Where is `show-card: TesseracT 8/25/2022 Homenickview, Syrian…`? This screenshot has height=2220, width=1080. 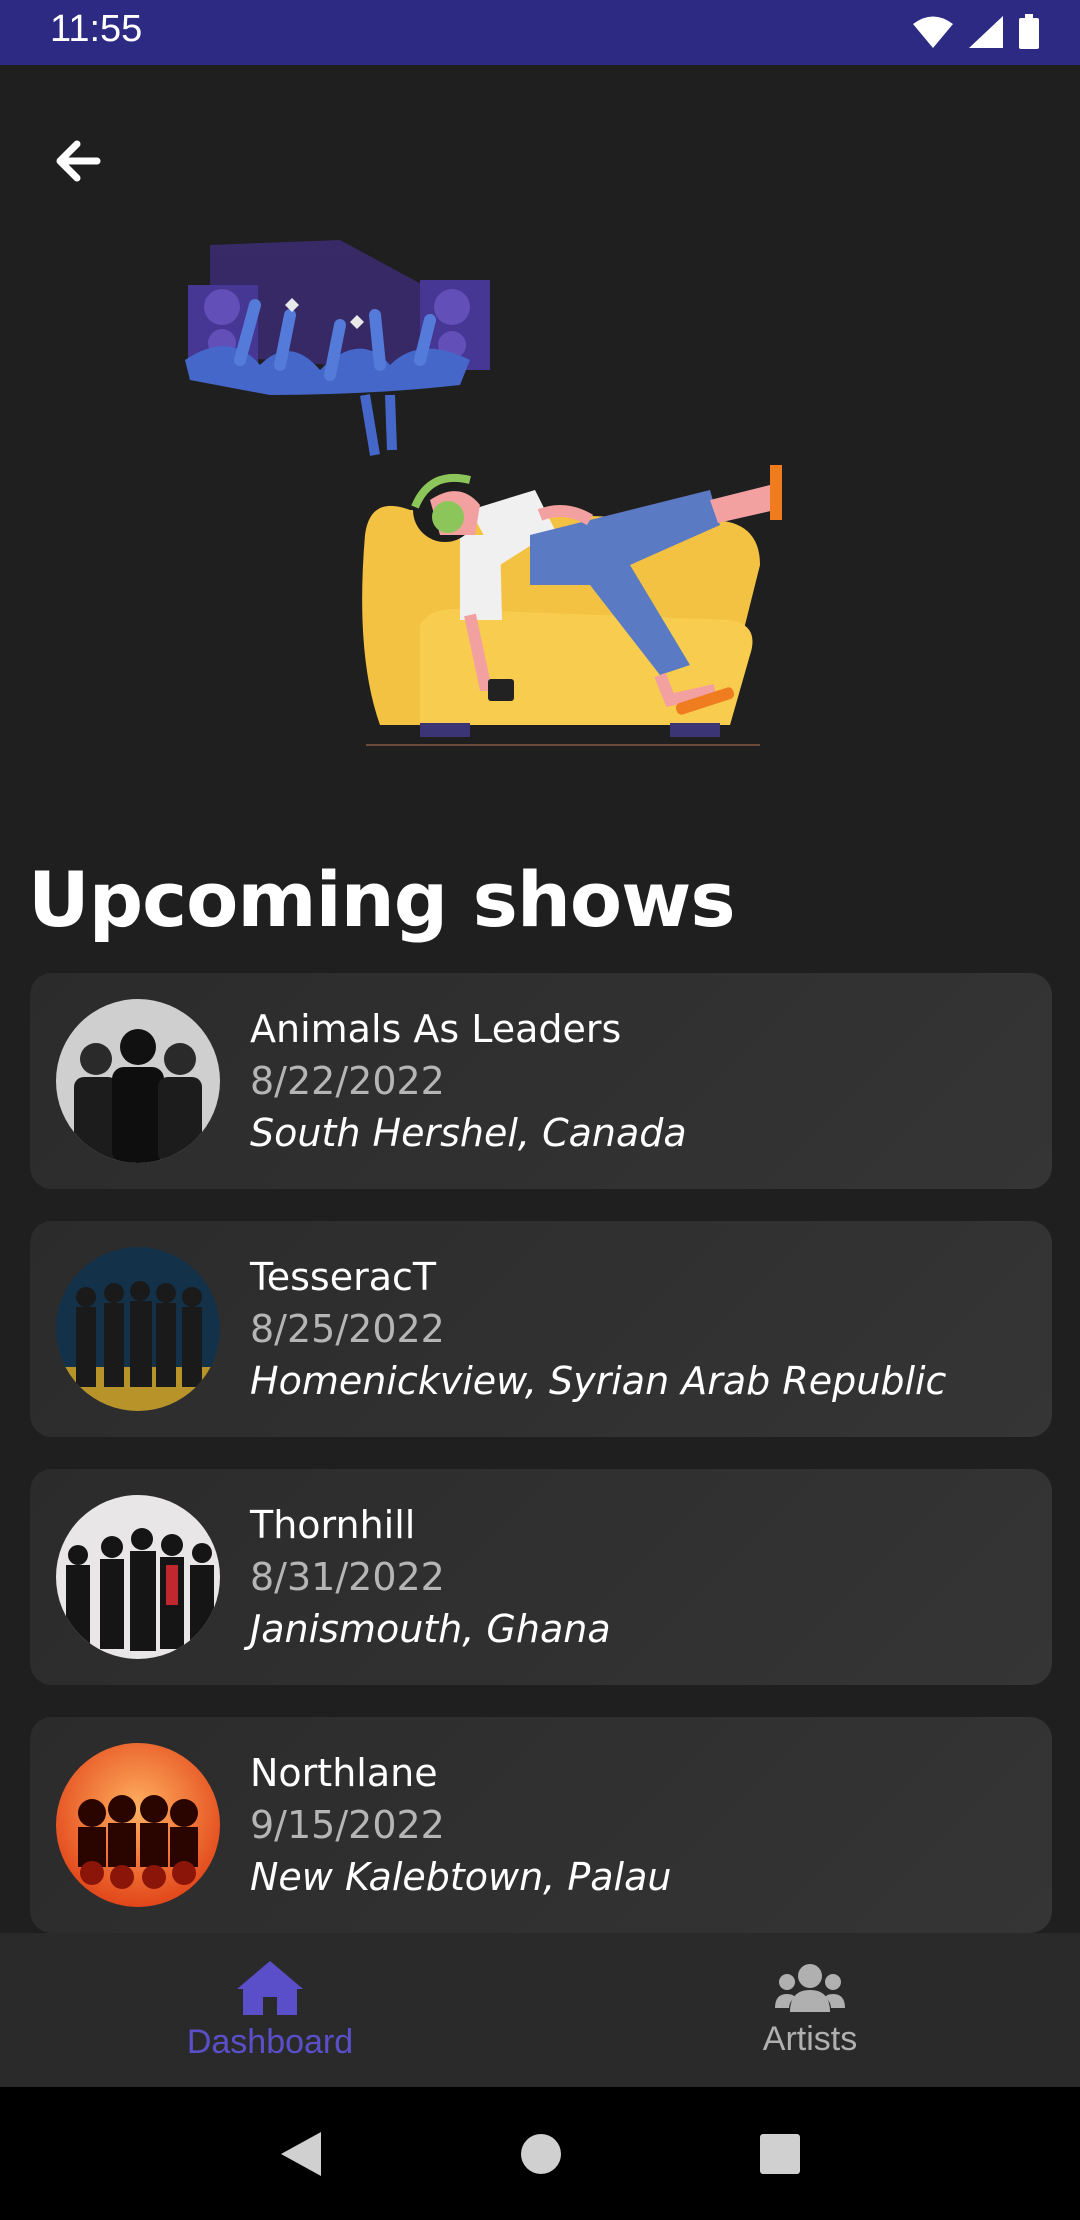
show-card: TesseracT 8/25/2022 Homenickview, Syrian… is located at coordinates (541, 1329).